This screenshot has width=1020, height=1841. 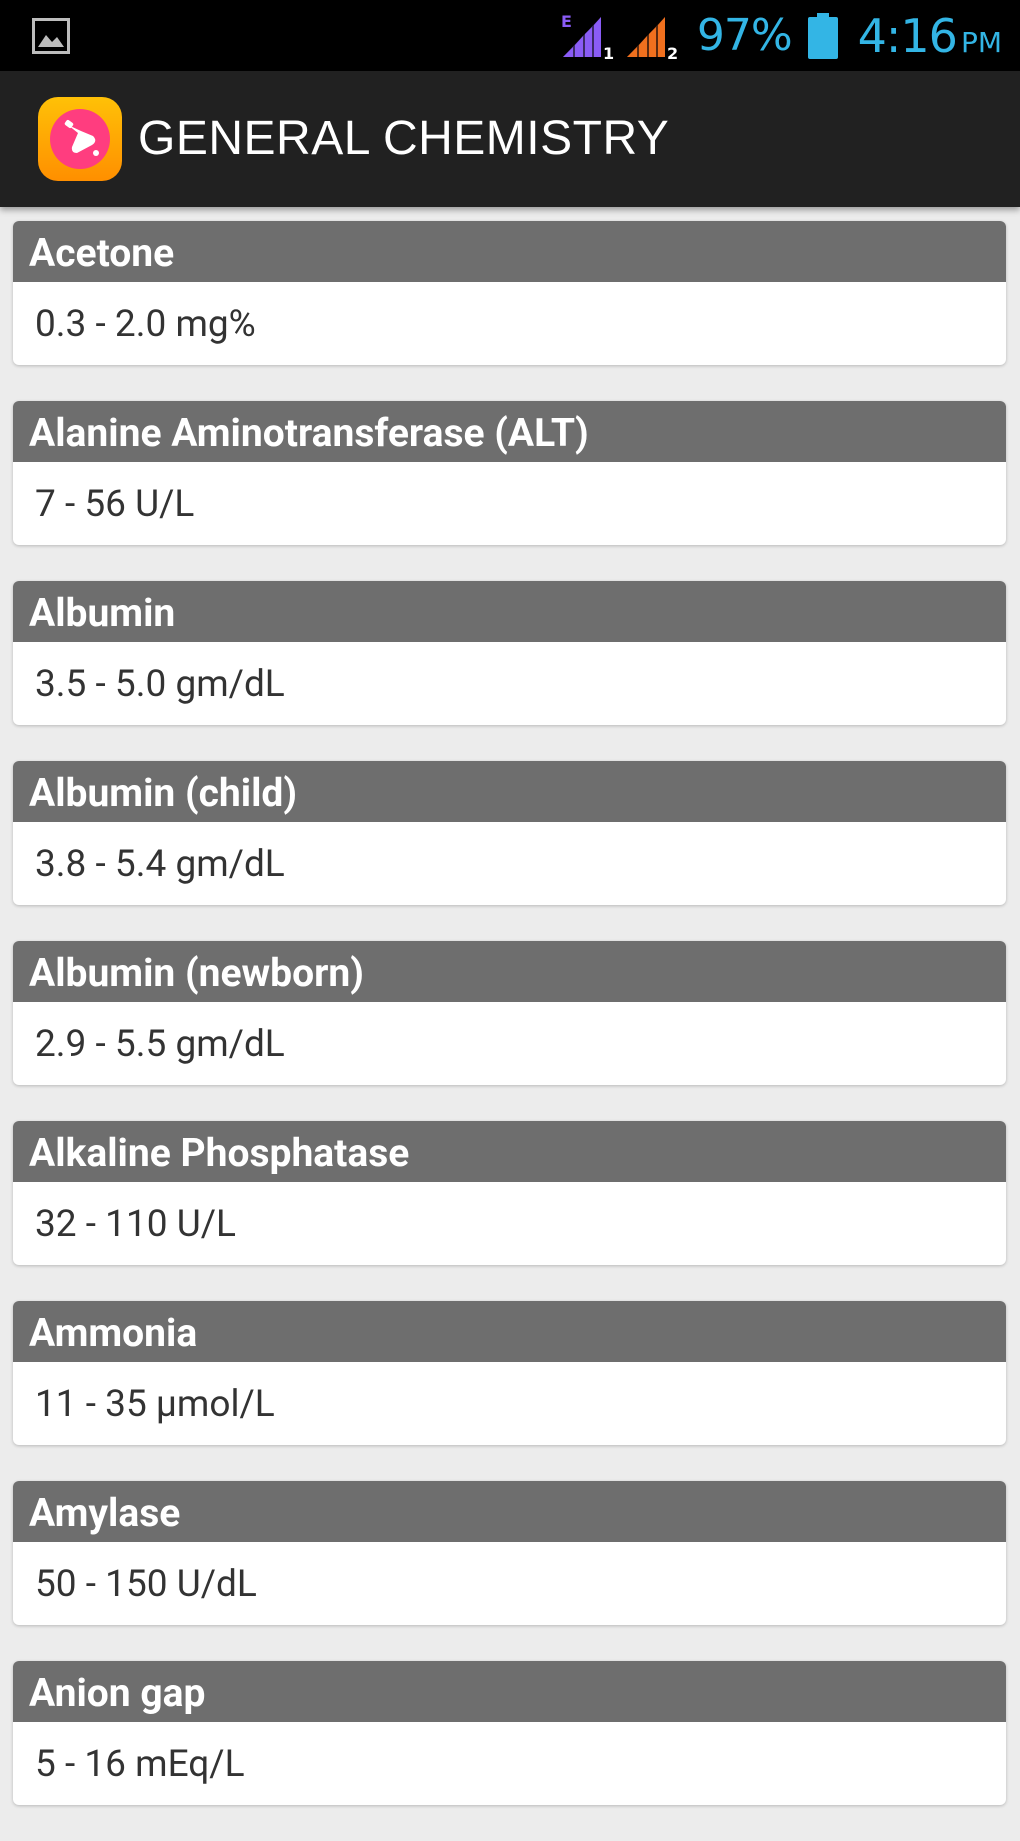 What do you see at coordinates (509, 833) in the screenshot?
I see `list-item: Albumin (child) 3.8 - 5.4 gm/dL` at bounding box center [509, 833].